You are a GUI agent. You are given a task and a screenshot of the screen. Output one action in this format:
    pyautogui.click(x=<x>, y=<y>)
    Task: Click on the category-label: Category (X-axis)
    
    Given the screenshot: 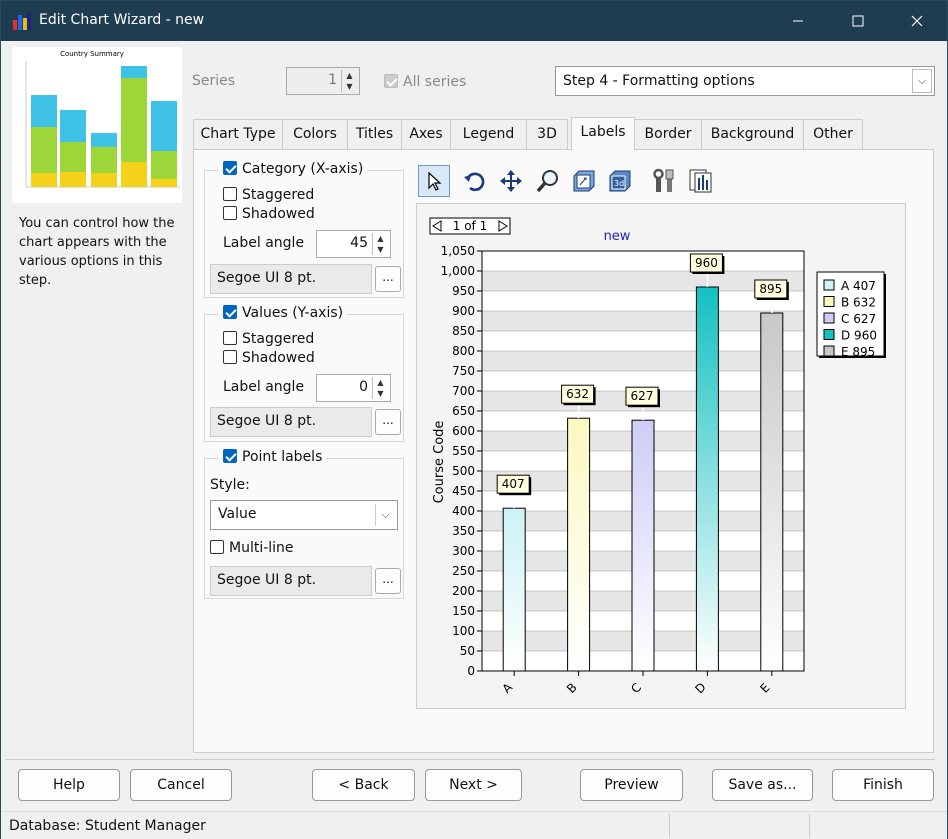 What is the action you would take?
    pyautogui.click(x=303, y=169)
    